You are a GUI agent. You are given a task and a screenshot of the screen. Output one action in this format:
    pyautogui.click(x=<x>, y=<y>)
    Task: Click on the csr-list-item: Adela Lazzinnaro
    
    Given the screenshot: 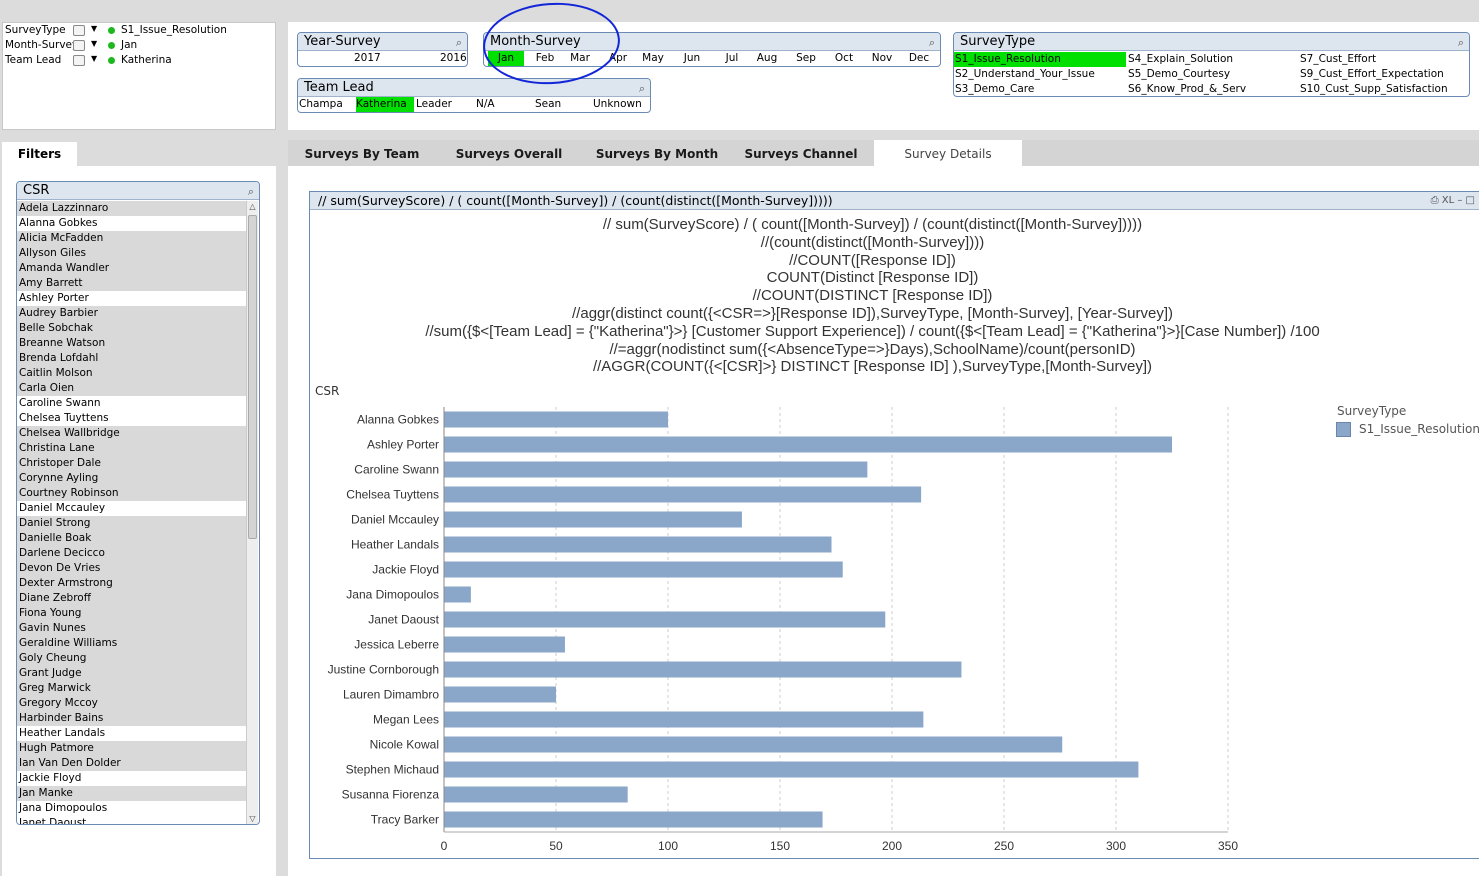 What is the action you would take?
    pyautogui.click(x=132, y=208)
    